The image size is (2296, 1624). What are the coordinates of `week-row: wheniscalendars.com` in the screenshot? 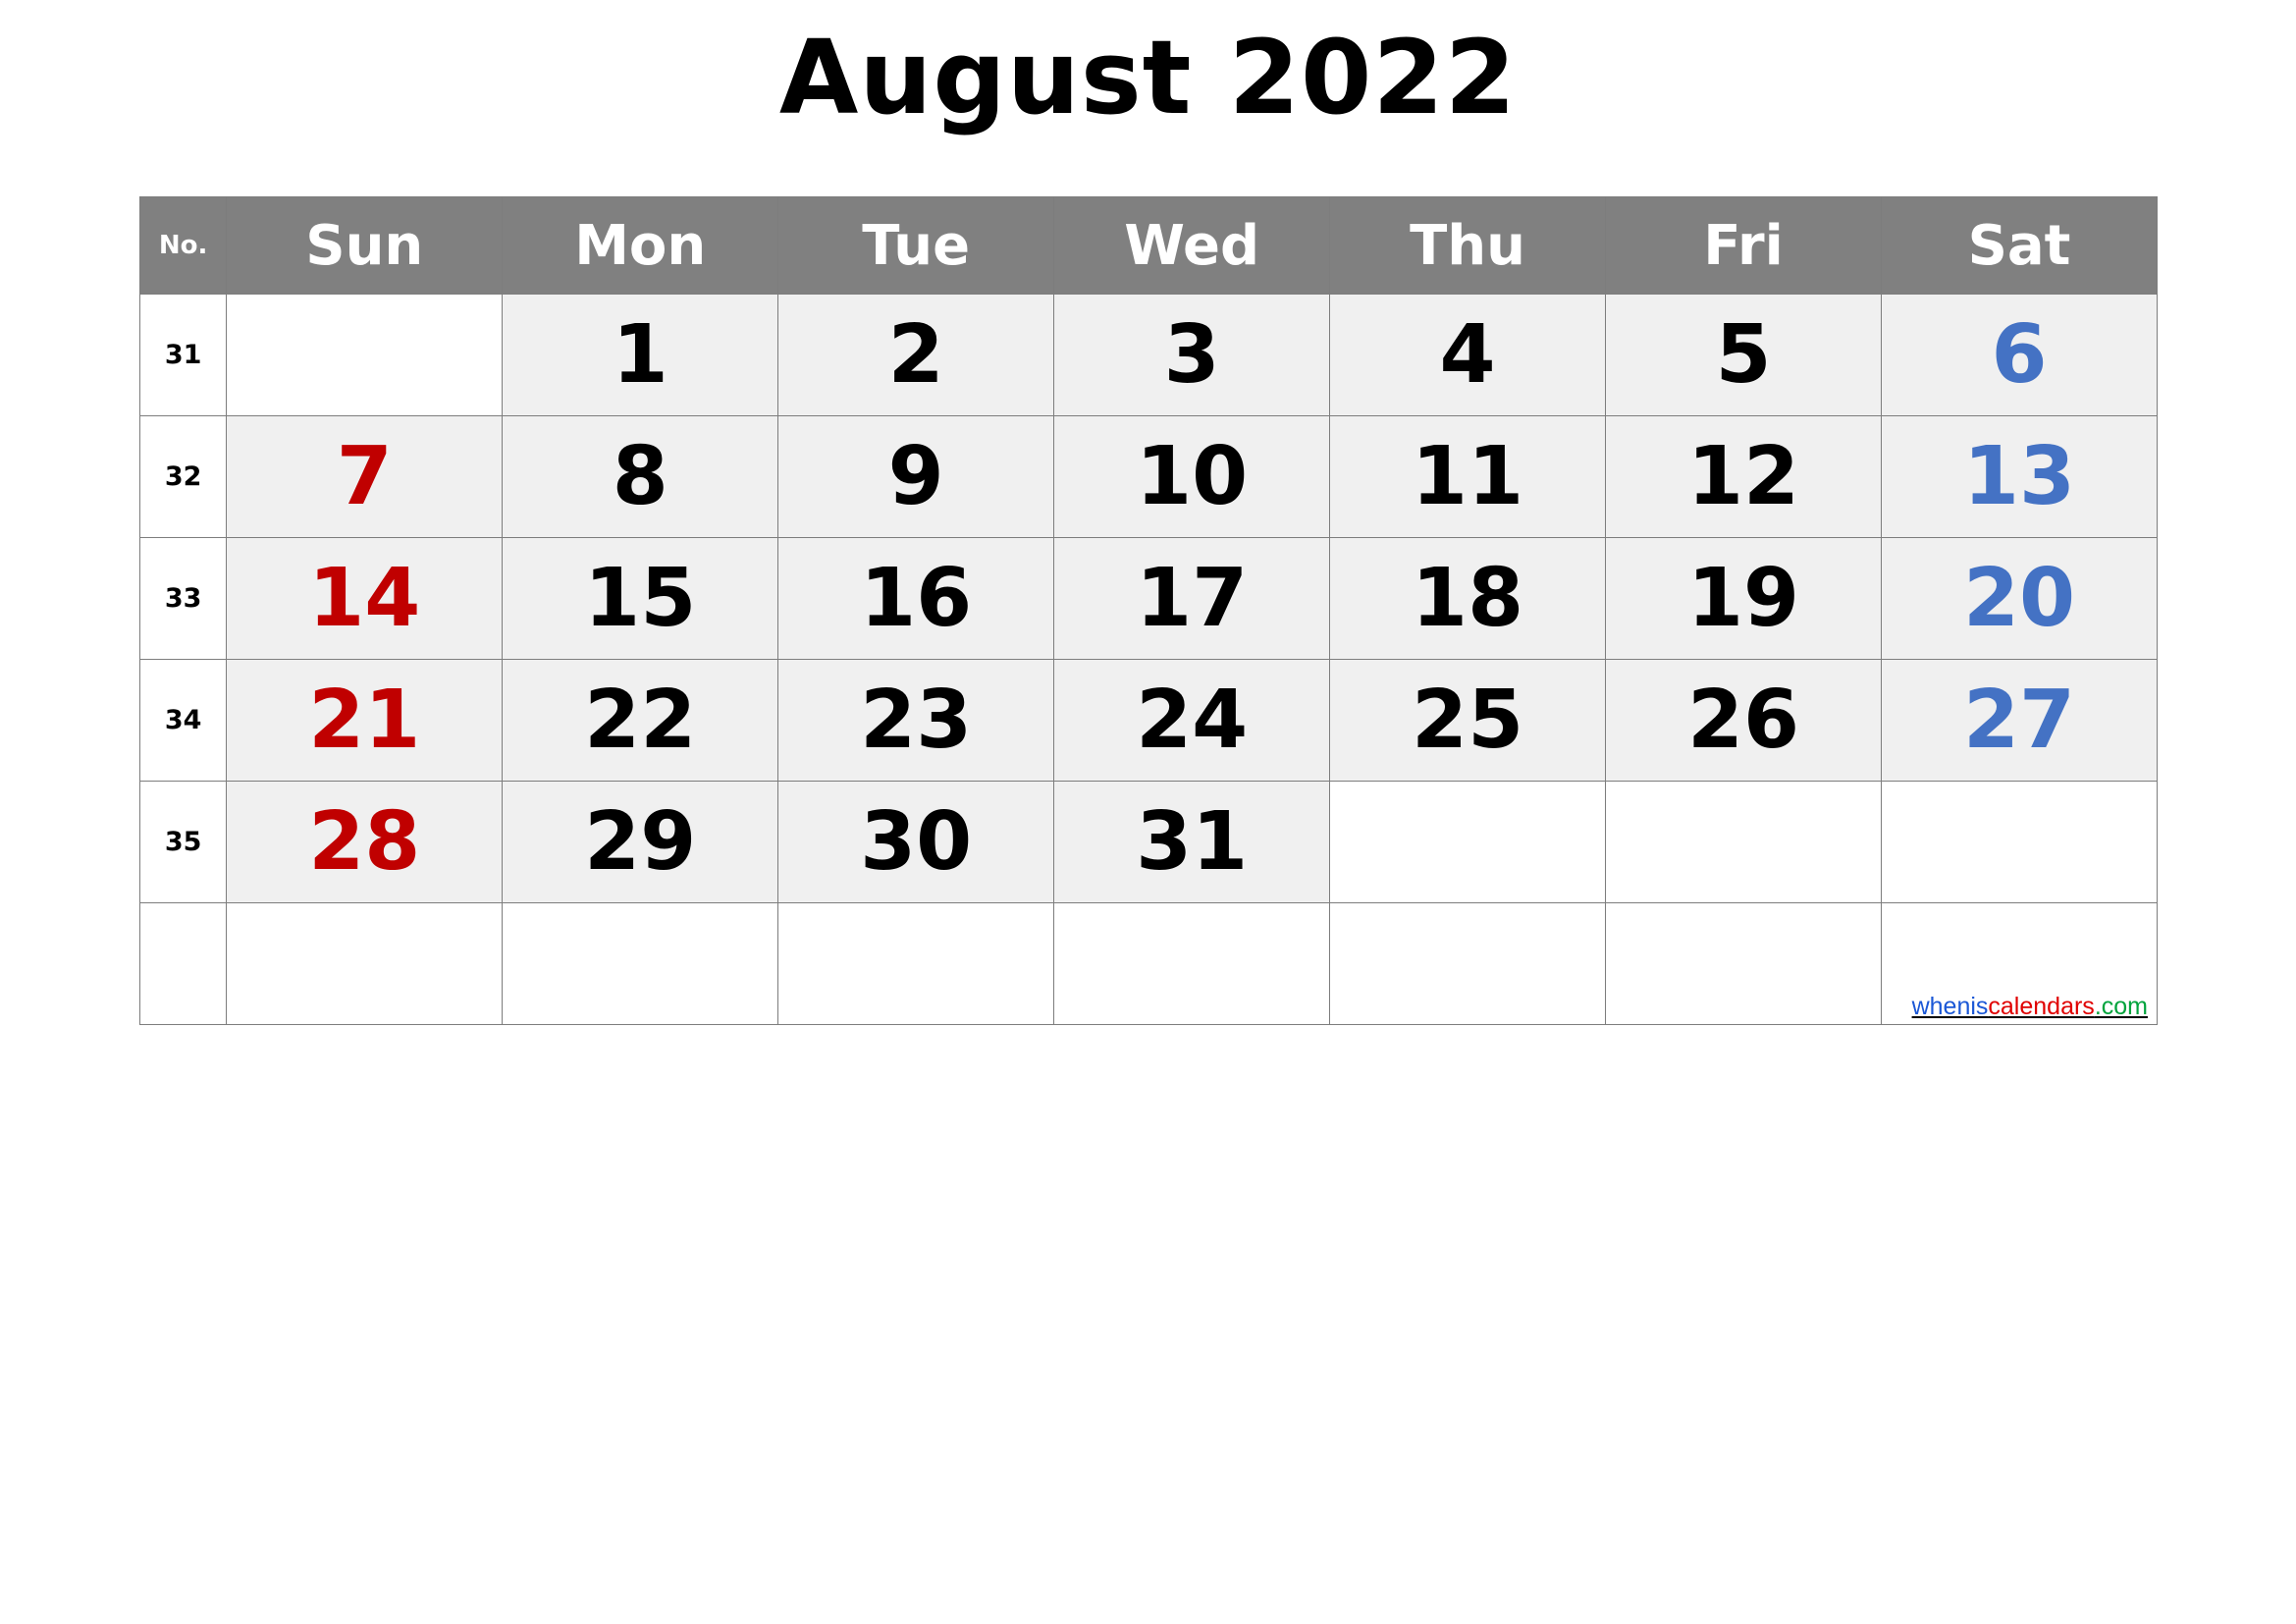 It's located at (1148, 963).